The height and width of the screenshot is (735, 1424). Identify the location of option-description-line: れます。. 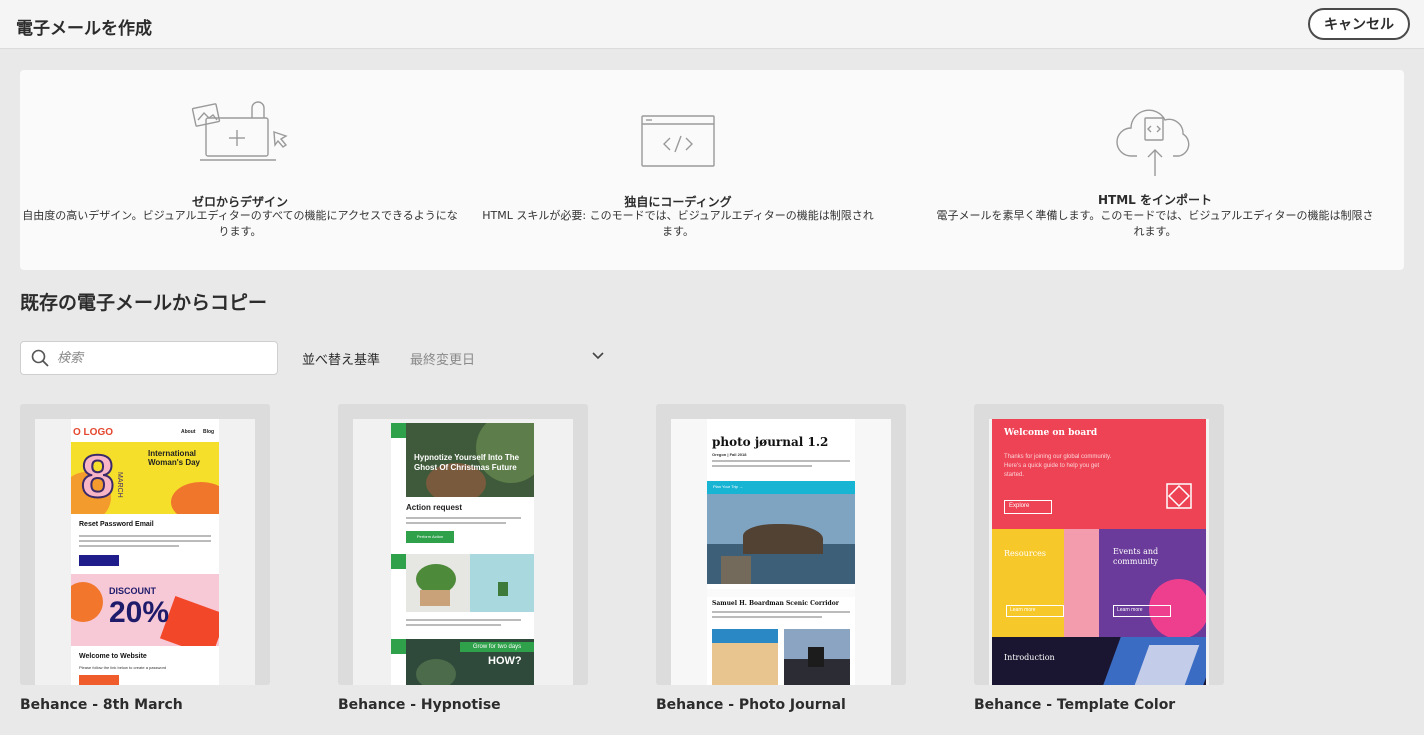
(1155, 231).